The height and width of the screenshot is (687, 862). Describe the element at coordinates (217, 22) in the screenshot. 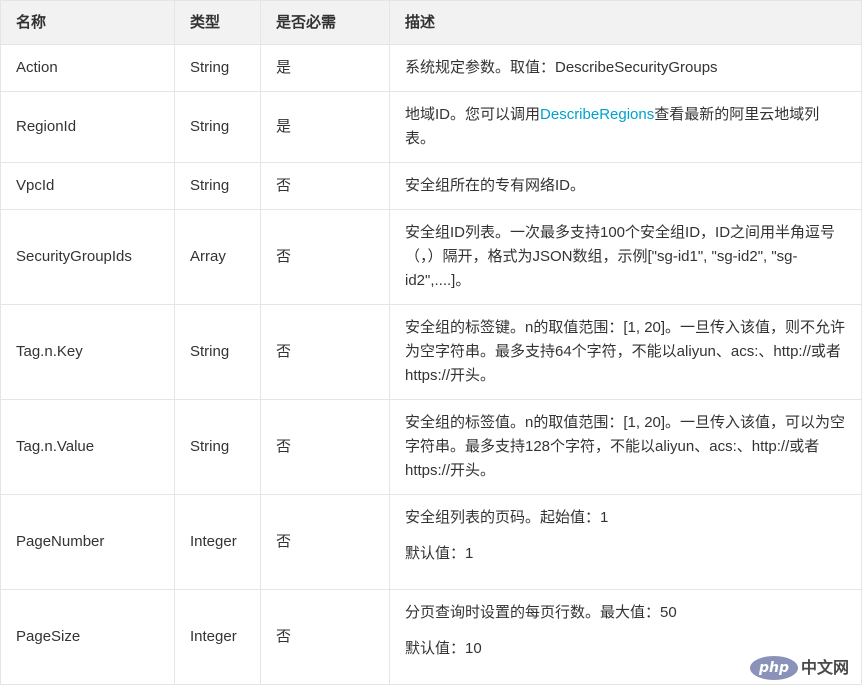

I see `header-type: 类型` at that location.